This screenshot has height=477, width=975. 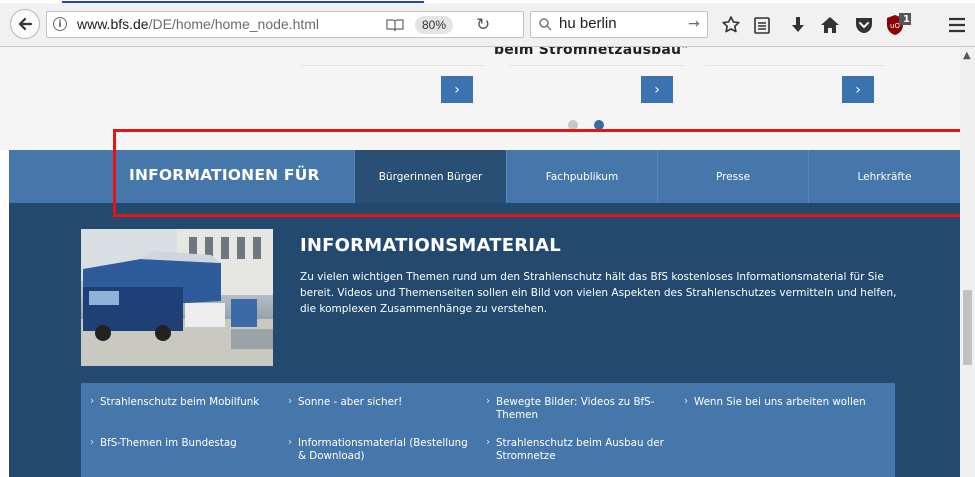 I want to click on menu-hamburger-icon, so click(x=957, y=25).